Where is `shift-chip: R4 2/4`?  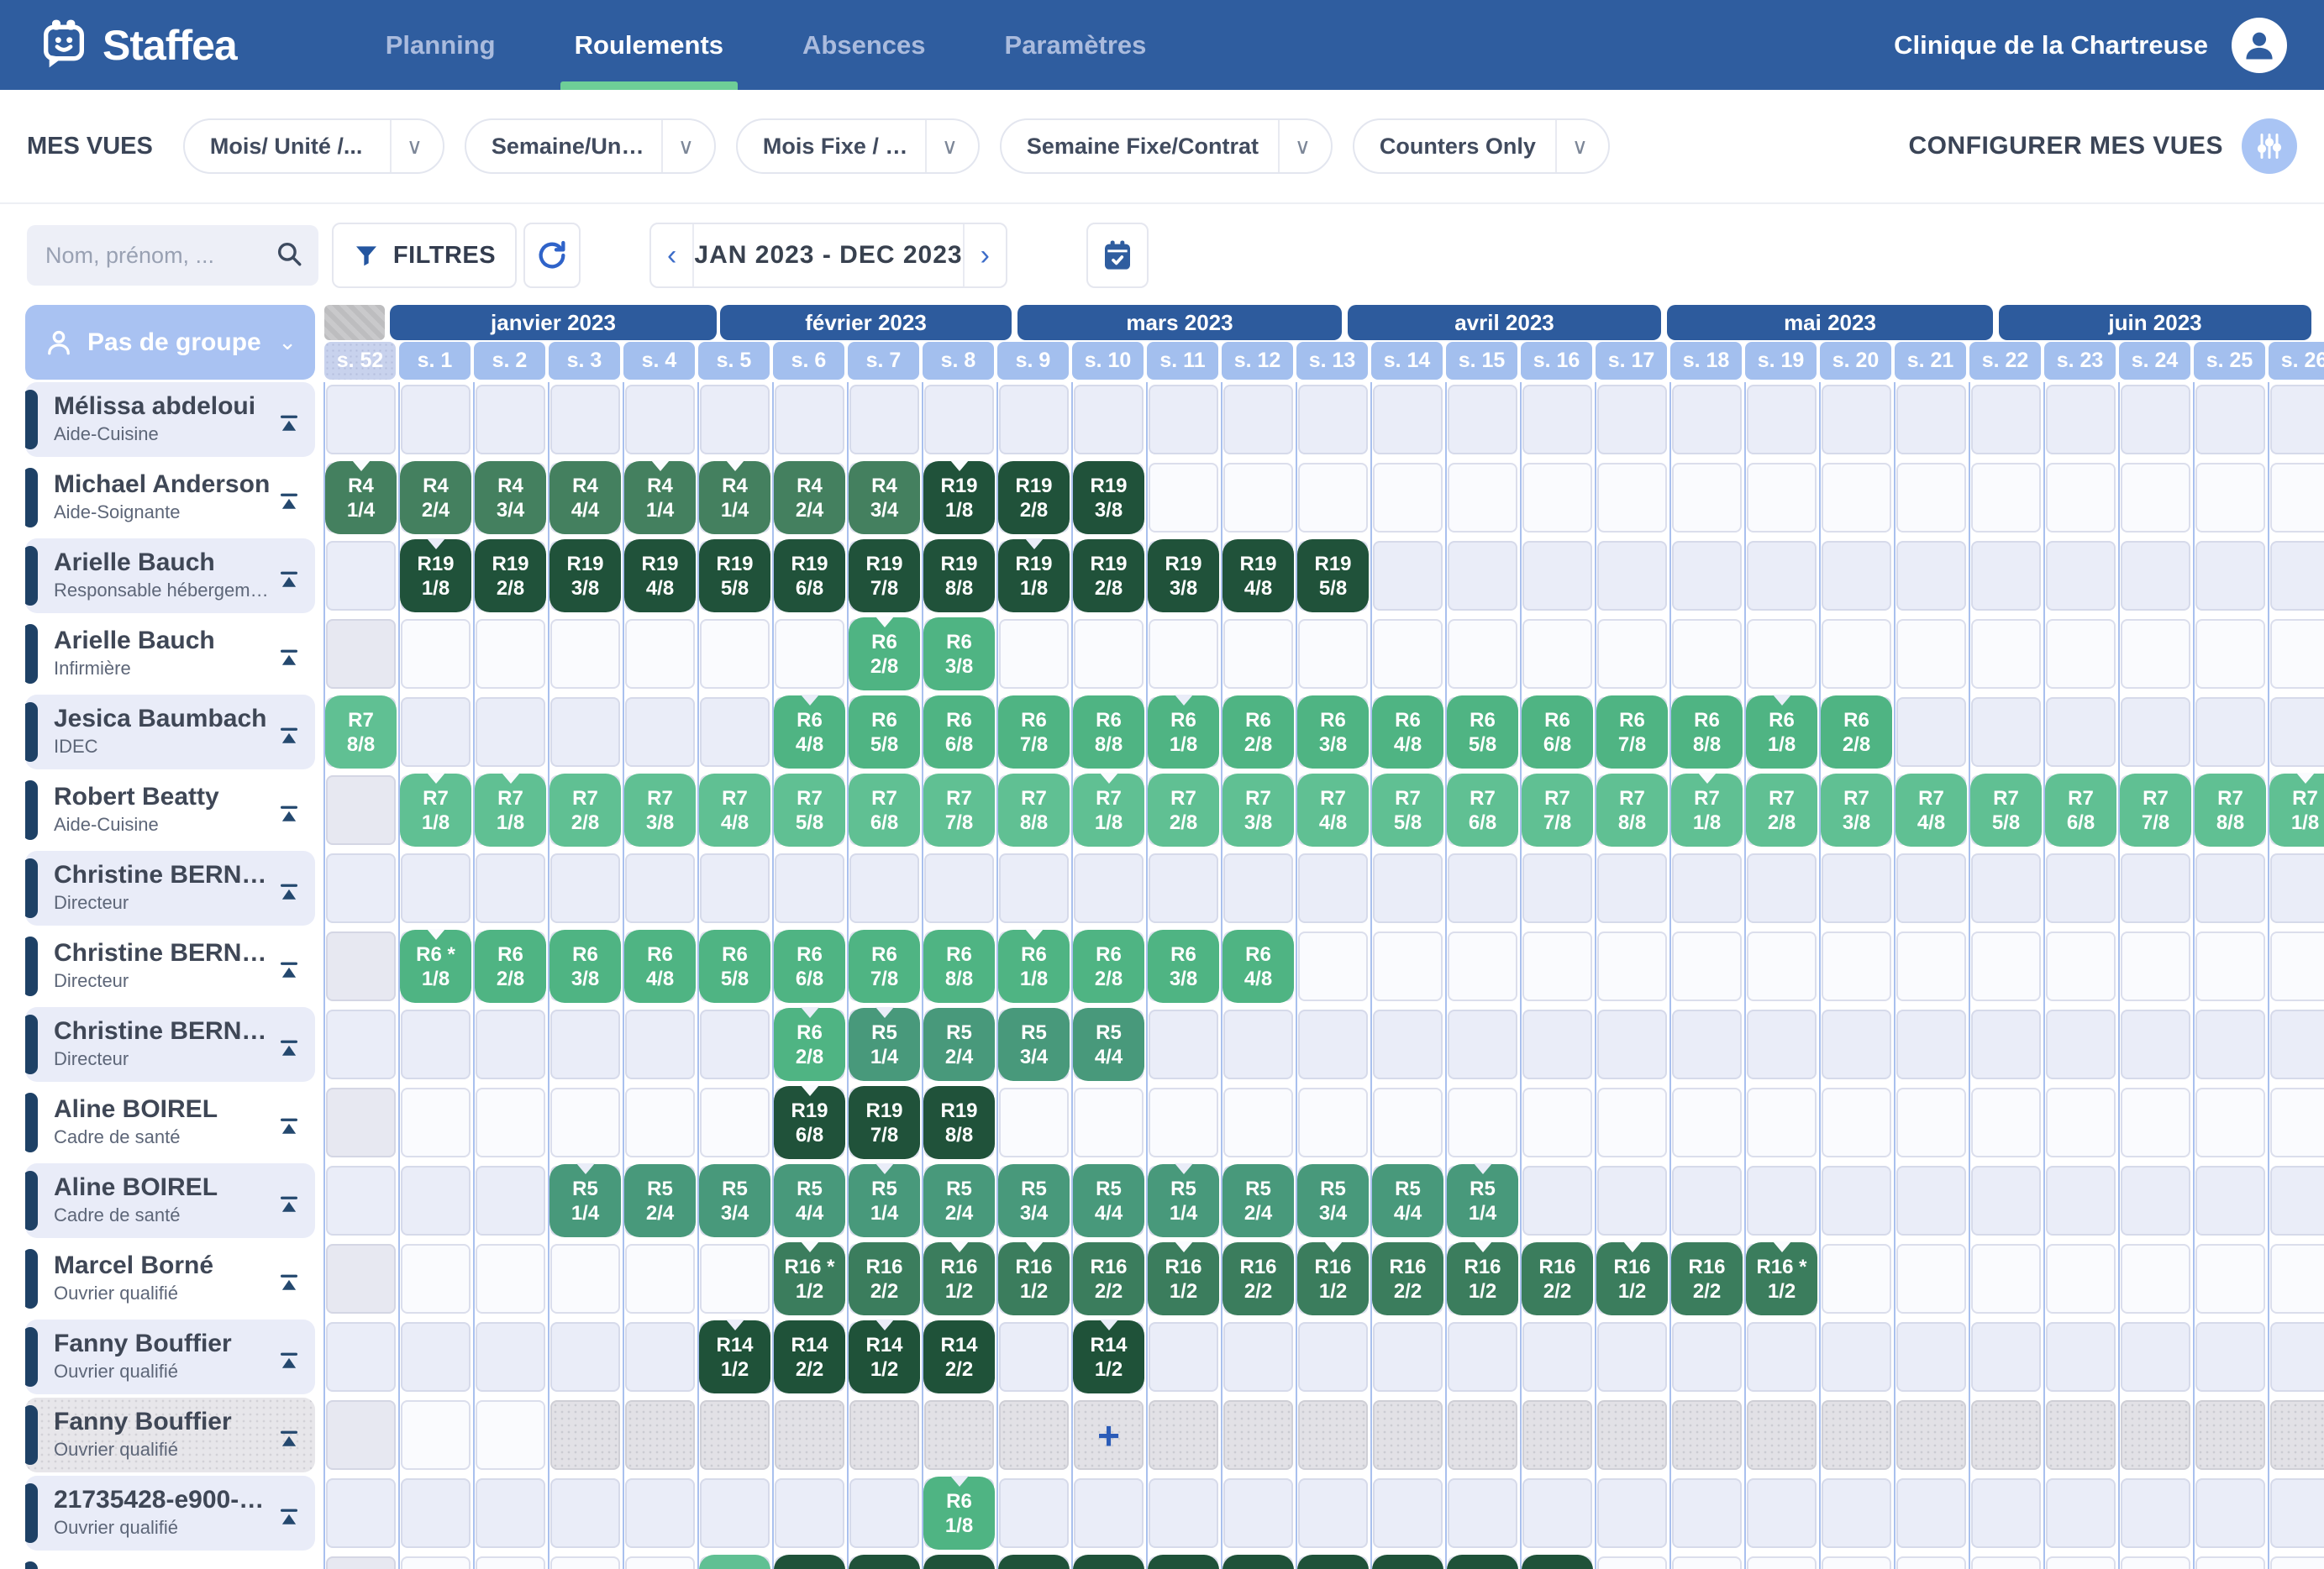 shift-chip: R4 2/4 is located at coordinates (435, 498).